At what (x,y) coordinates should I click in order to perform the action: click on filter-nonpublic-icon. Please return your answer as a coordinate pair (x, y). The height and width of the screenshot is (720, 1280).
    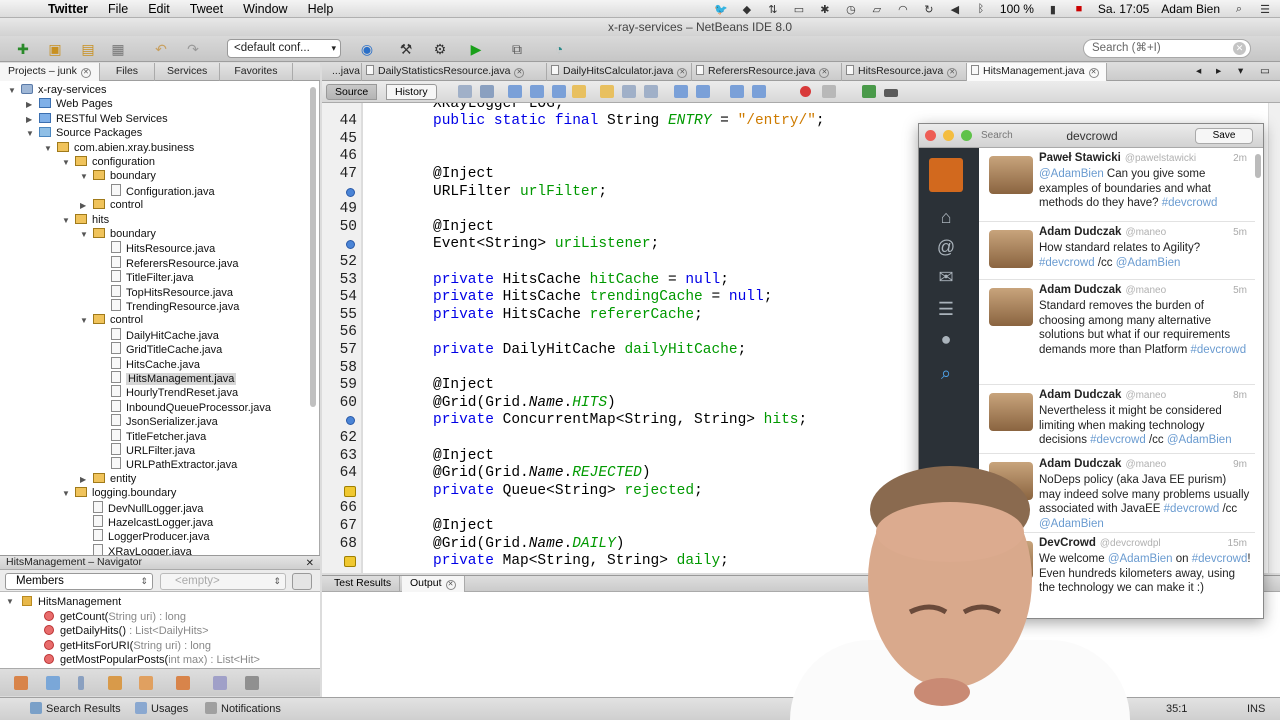
    Looking at the image, I should click on (81, 683).